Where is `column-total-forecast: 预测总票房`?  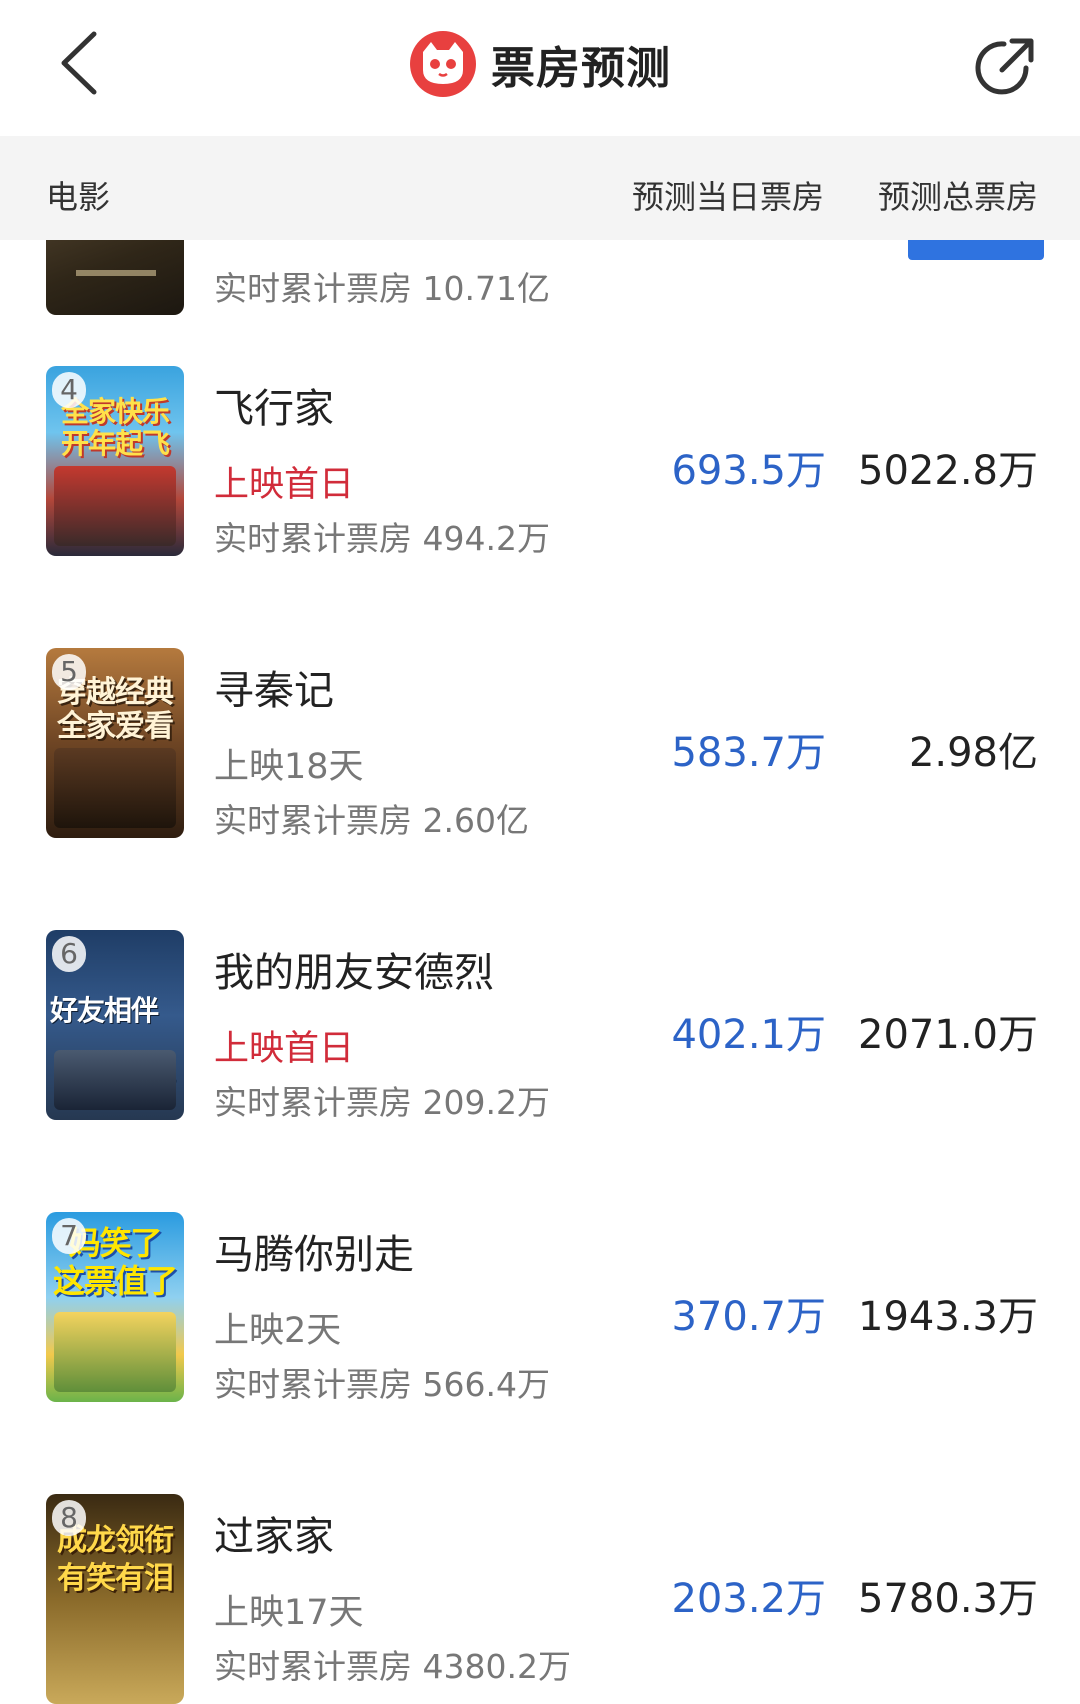 column-total-forecast: 预测总票房 is located at coordinates (958, 195).